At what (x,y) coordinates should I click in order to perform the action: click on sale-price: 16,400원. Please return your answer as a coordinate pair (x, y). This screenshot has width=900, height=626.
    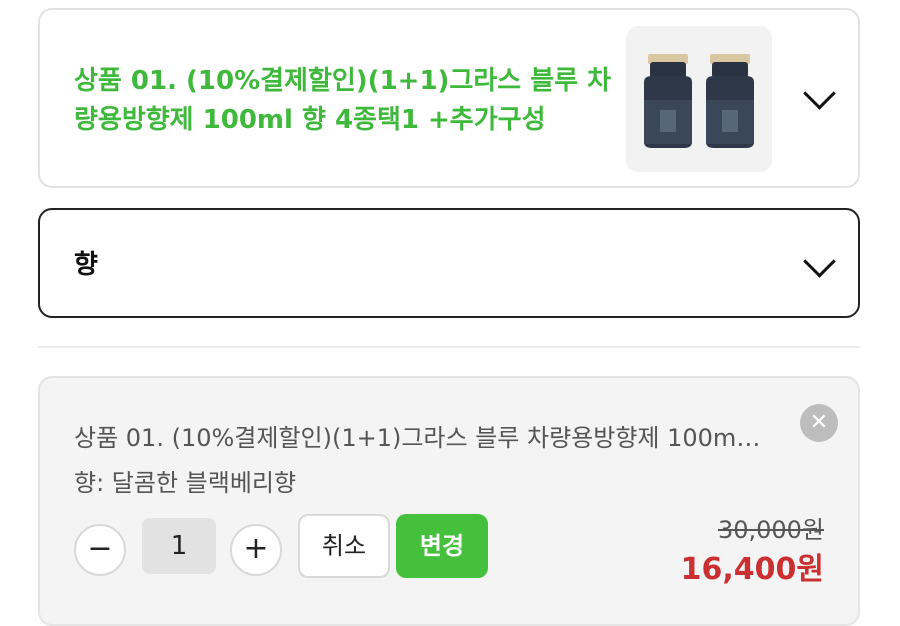
    Looking at the image, I should click on (752, 569).